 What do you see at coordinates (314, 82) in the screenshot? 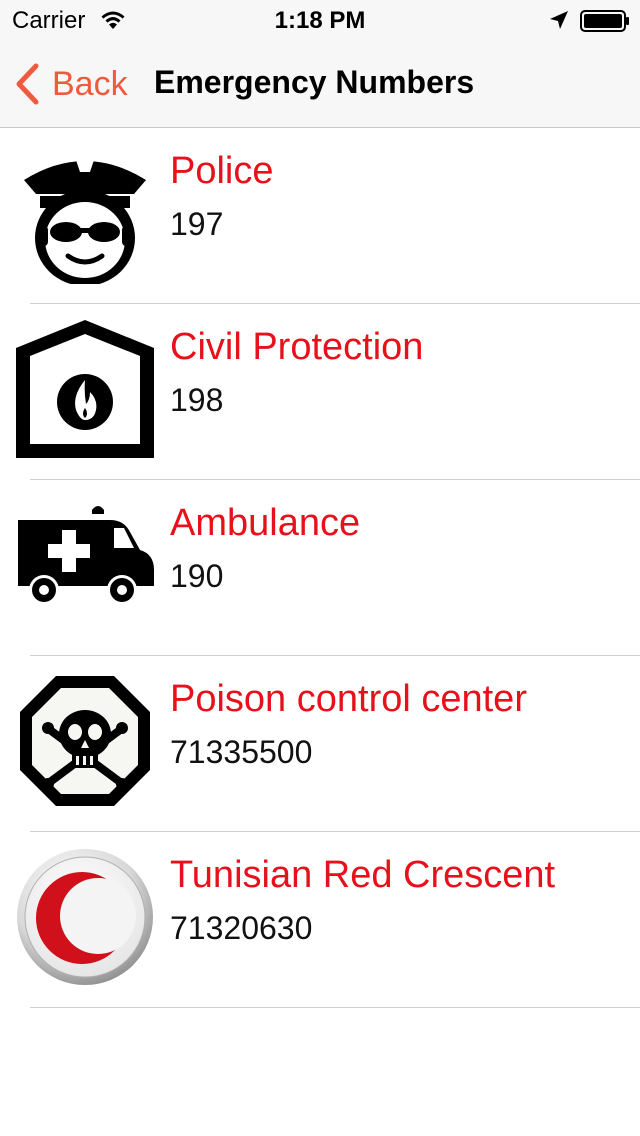
I see `page-title: Emergency Numbers` at bounding box center [314, 82].